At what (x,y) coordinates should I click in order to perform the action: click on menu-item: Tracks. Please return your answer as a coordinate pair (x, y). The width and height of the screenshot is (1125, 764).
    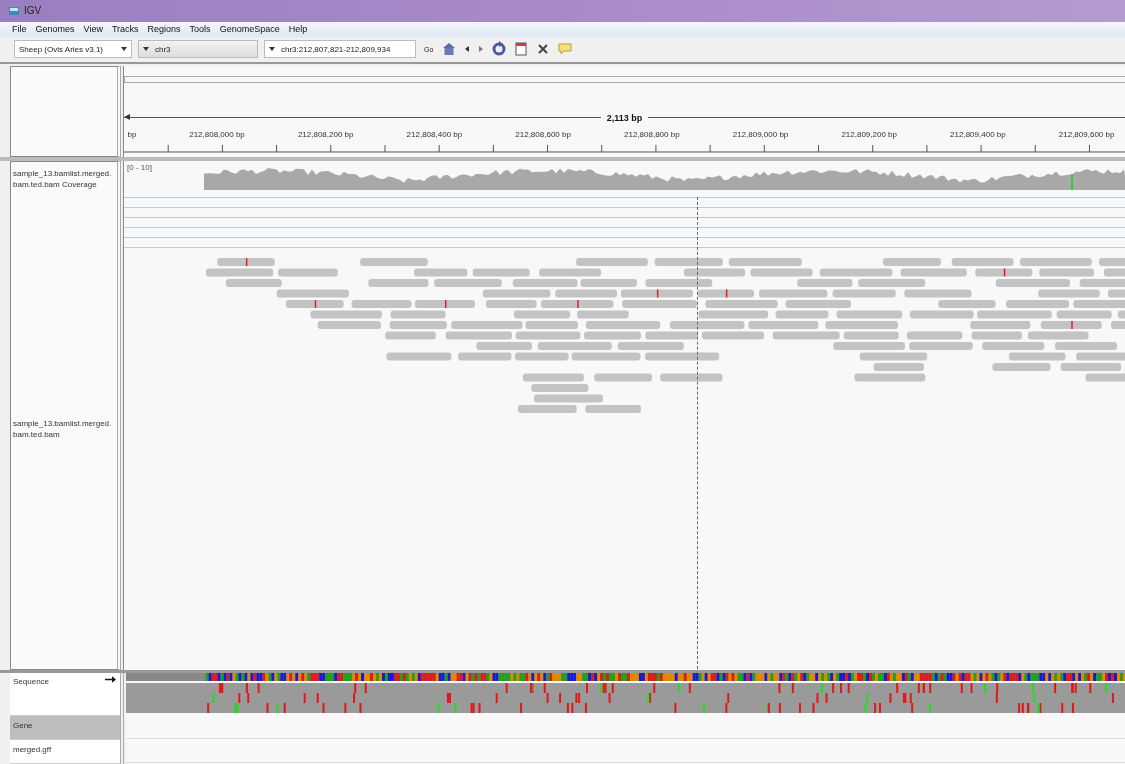
    Looking at the image, I should click on (125, 29).